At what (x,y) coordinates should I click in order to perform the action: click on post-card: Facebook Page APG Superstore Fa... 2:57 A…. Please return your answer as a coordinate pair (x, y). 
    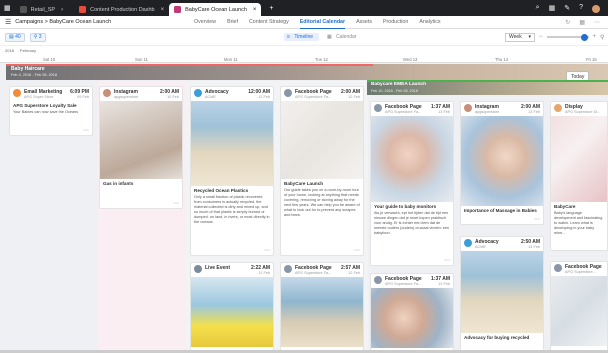
    Looking at the image, I should click on (322, 307).